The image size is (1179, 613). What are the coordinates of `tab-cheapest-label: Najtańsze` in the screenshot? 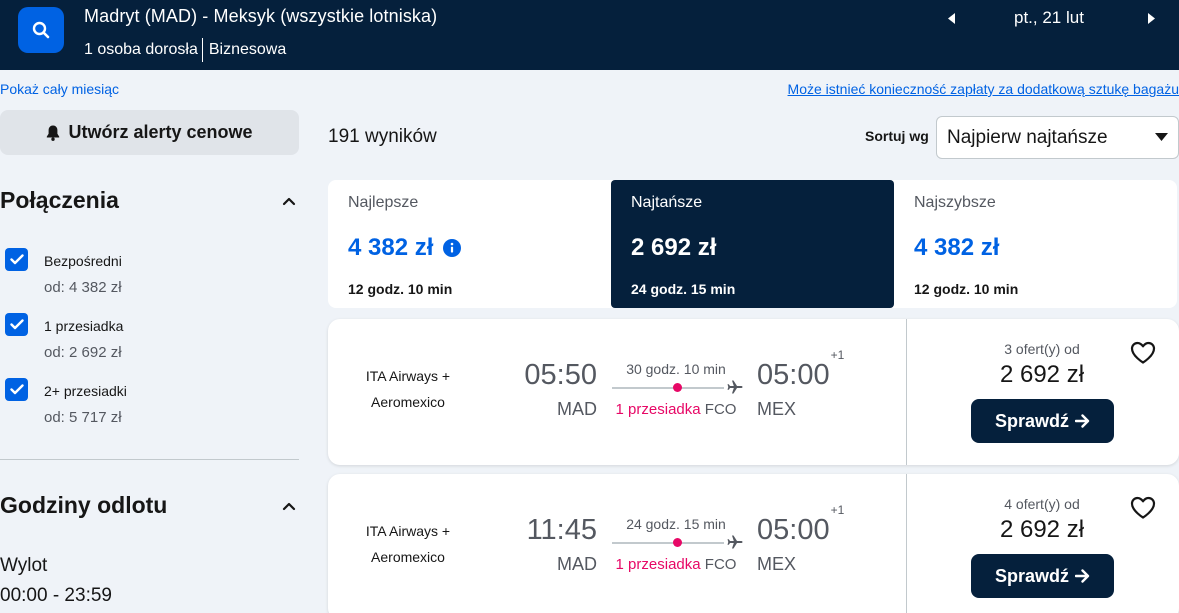 It's located at (667, 202).